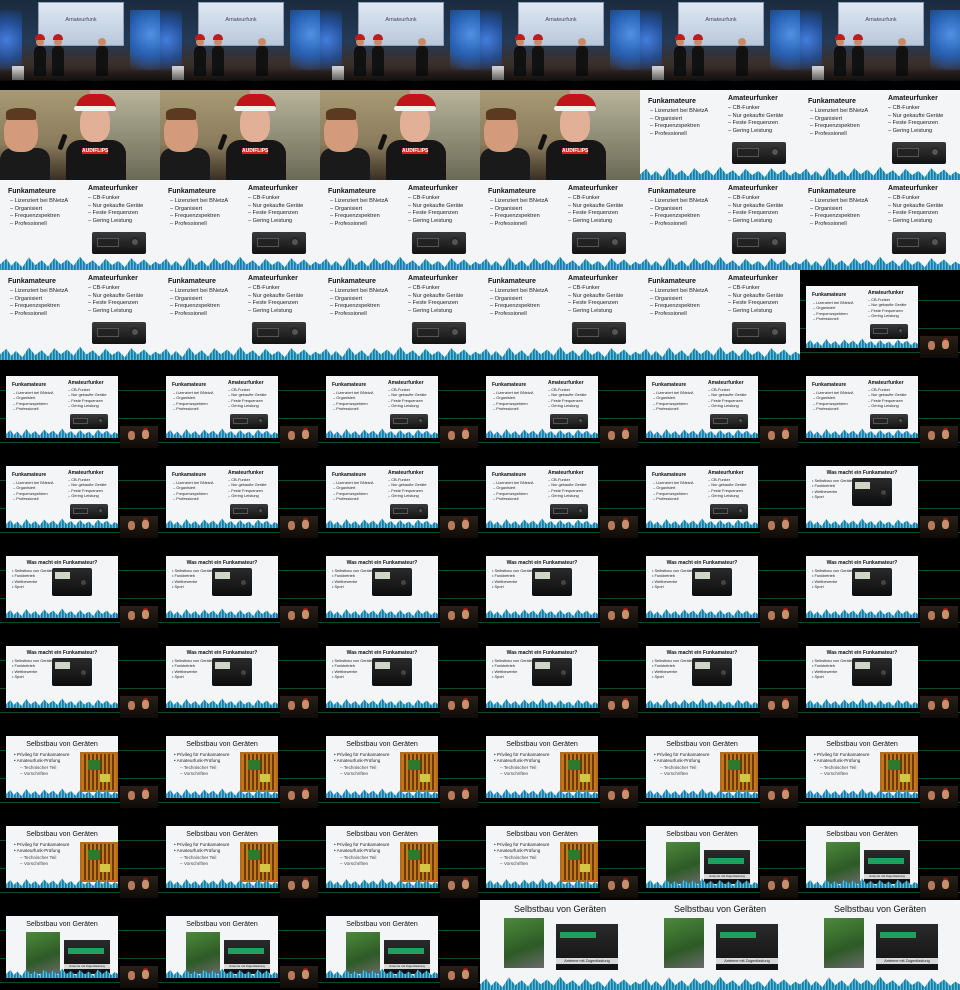  I want to click on screen-title: Amateurfunk, so click(241, 20).